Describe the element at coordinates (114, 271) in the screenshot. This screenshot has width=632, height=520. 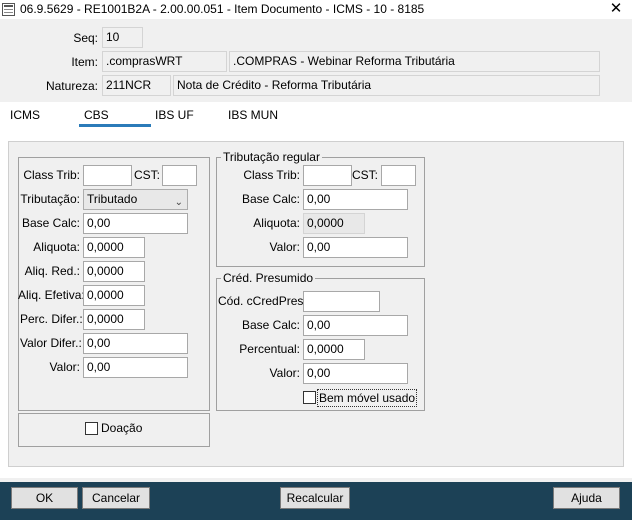
I see `aliq-red-input: 0,0000` at that location.